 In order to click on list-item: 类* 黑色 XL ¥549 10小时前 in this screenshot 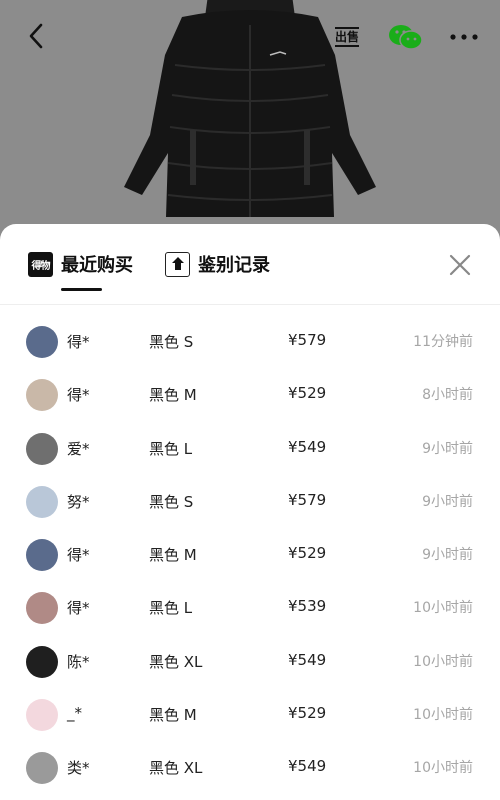, I will do `click(250, 768)`.